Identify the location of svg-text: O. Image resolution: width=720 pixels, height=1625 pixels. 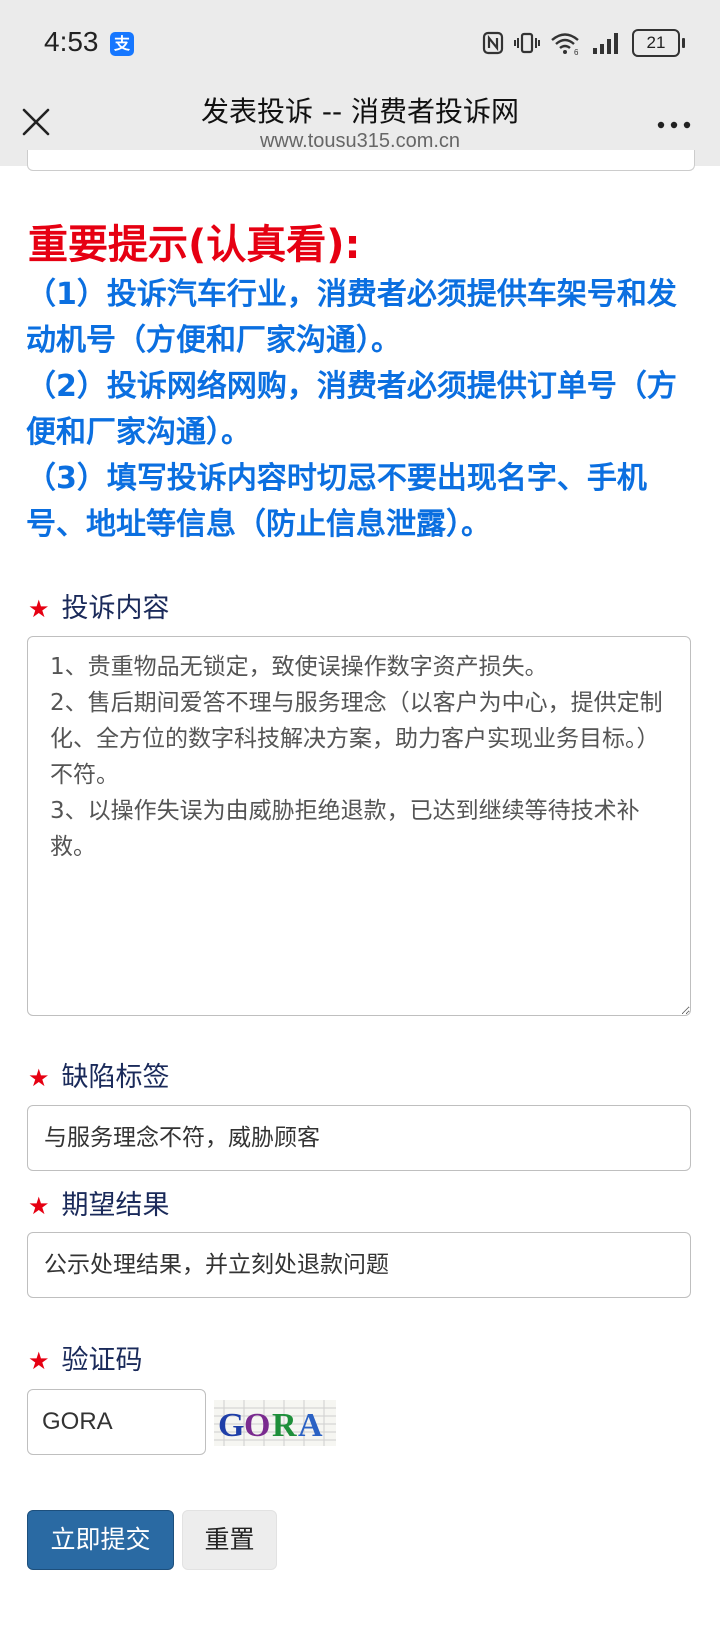
(257, 1425).